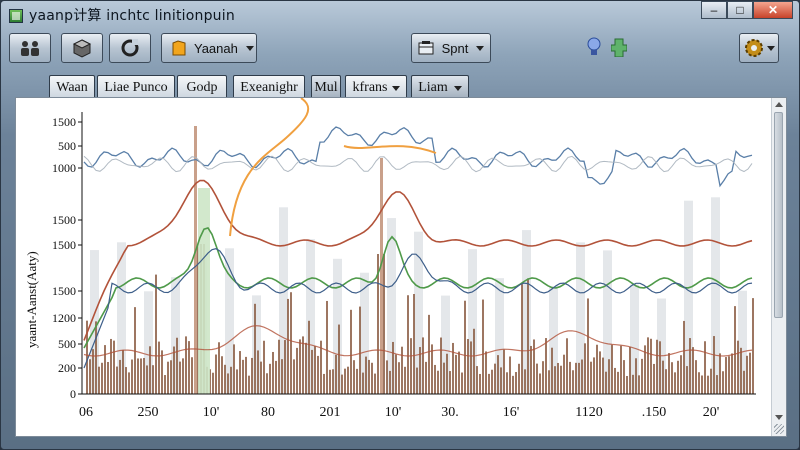 This screenshot has width=800, height=450. Describe the element at coordinates (426, 48) in the screenshot. I see `split-icon` at that location.